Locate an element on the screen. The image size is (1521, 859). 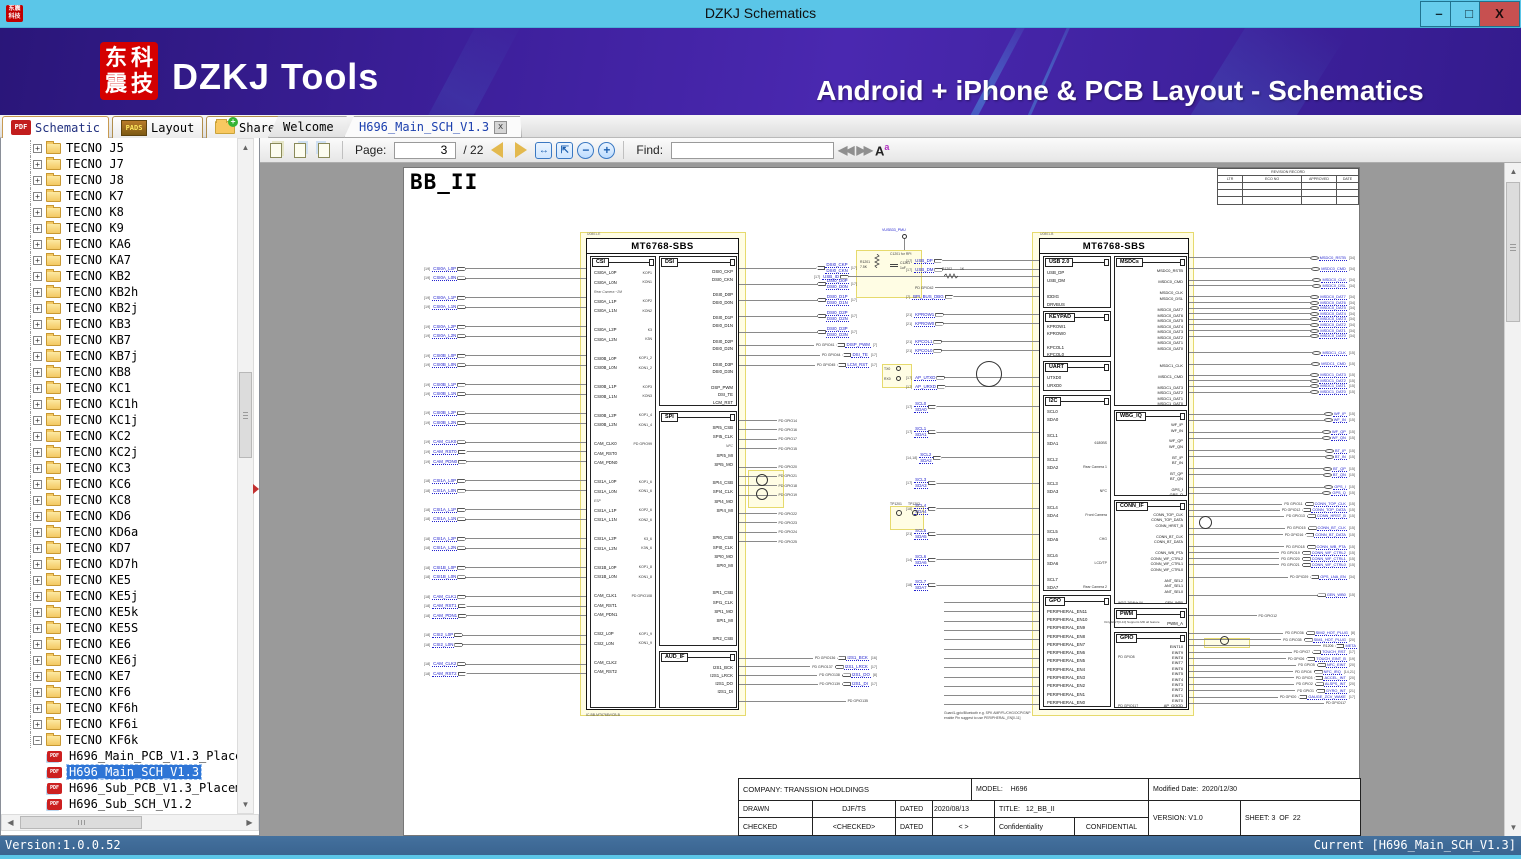
tree-folder-item: + TECNO KC2j is located at coordinates (119, 452).